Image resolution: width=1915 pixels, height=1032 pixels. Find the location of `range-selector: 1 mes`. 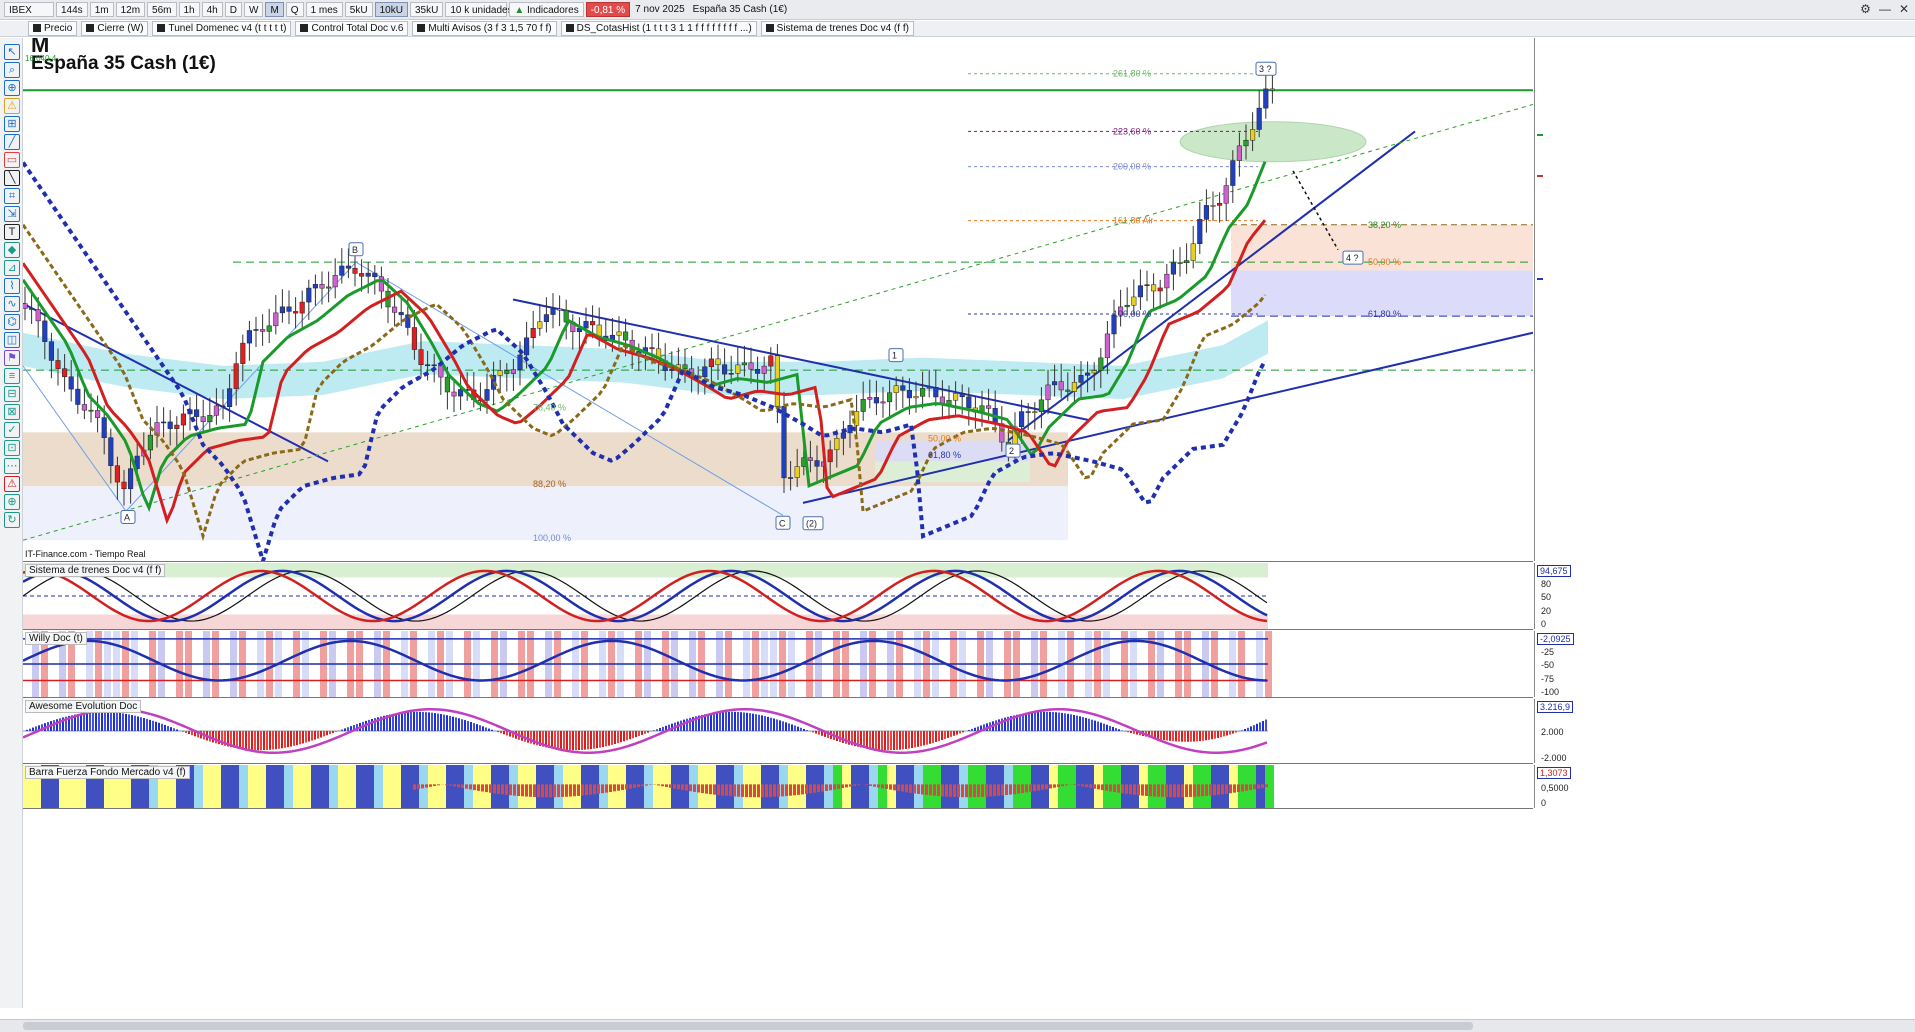

range-selector: 1 mes is located at coordinates (324, 9).